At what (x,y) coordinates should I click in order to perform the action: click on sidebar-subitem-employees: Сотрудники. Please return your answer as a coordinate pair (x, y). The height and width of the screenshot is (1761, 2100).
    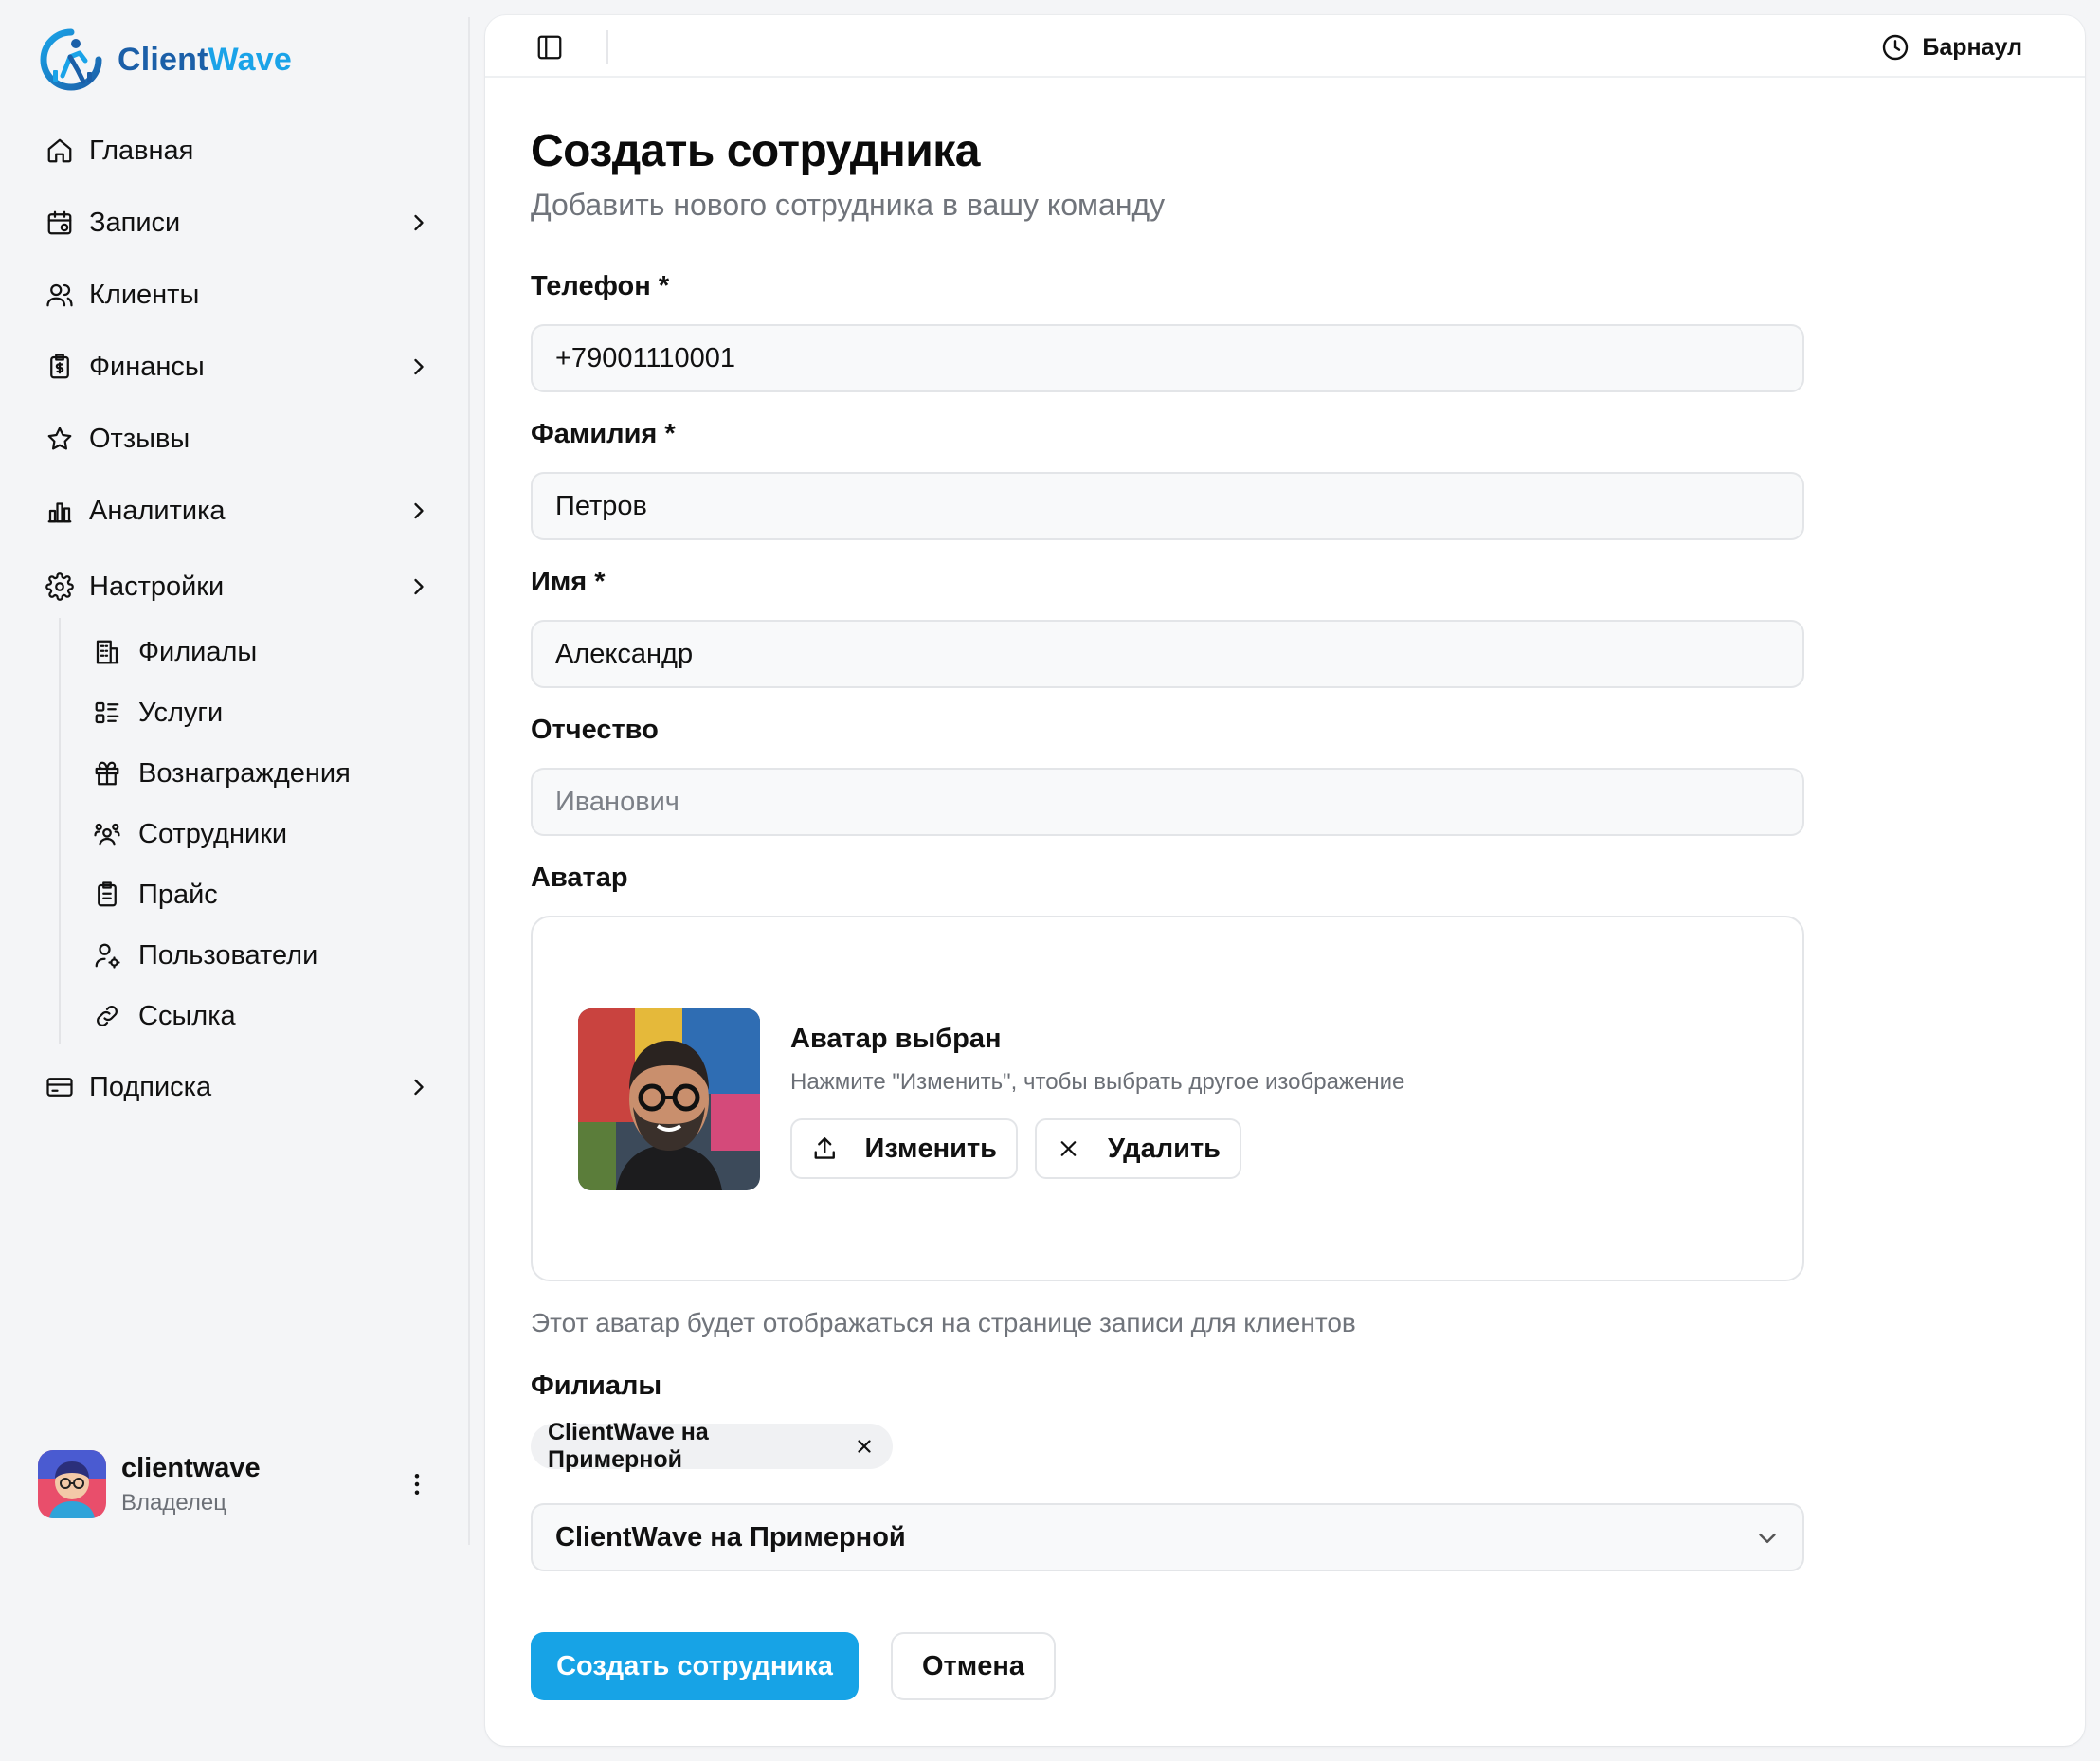
    Looking at the image, I should click on (262, 834).